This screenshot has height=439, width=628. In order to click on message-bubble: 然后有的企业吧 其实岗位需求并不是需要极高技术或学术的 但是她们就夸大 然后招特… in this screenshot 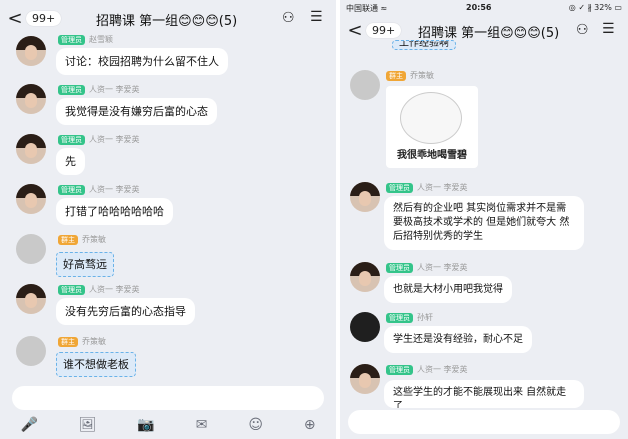, I will do `click(484, 223)`.